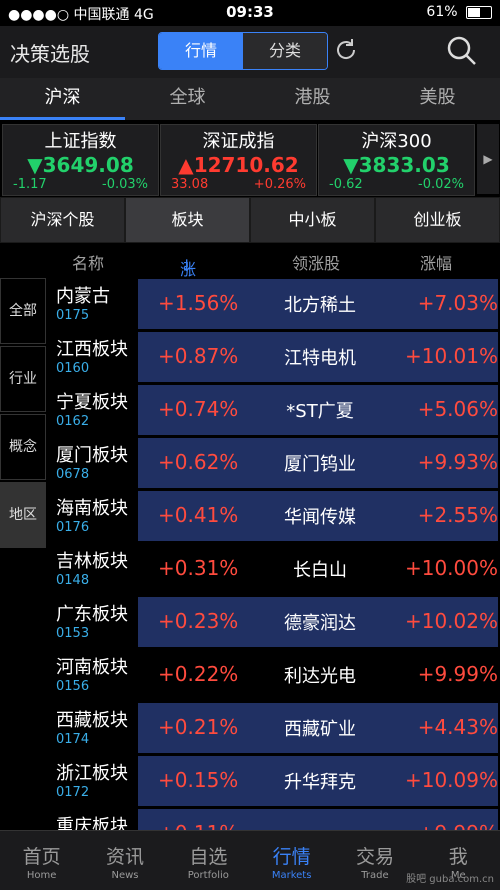 The height and width of the screenshot is (890, 500). What do you see at coordinates (312, 220) in the screenshot?
I see `tab-sme: 中小板` at bounding box center [312, 220].